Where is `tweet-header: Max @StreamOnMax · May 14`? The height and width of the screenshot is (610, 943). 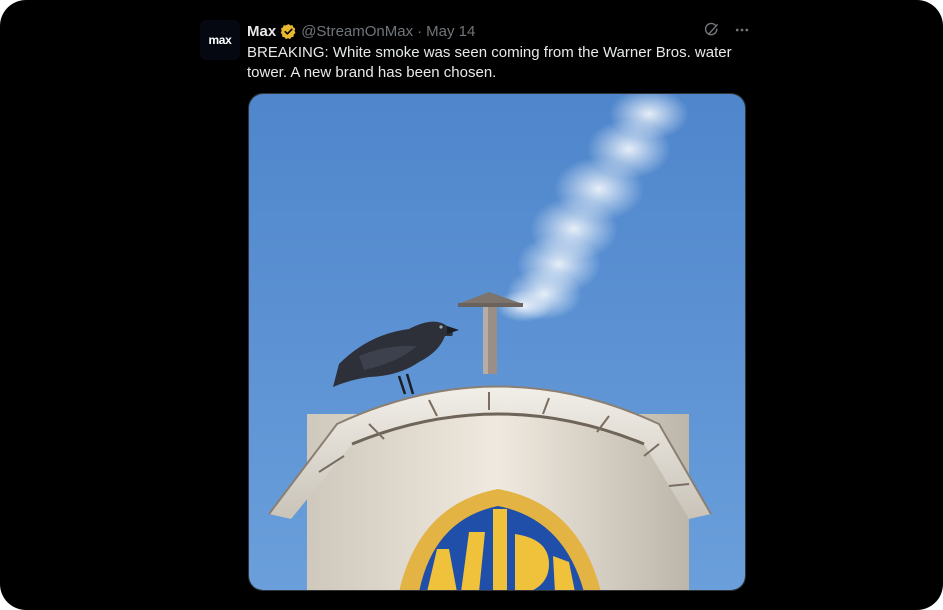 tweet-header: Max @StreamOnMax · May 14 is located at coordinates (361, 31).